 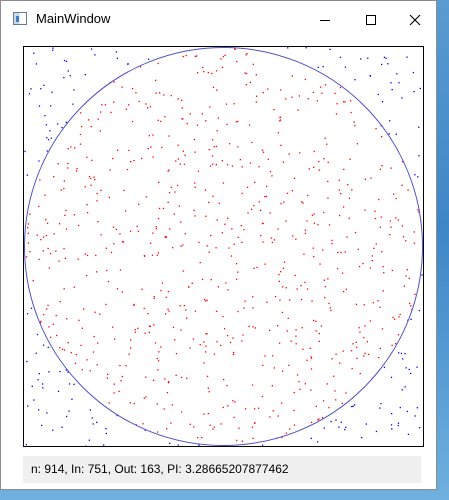 I want to click on close-button, so click(x=415, y=20).